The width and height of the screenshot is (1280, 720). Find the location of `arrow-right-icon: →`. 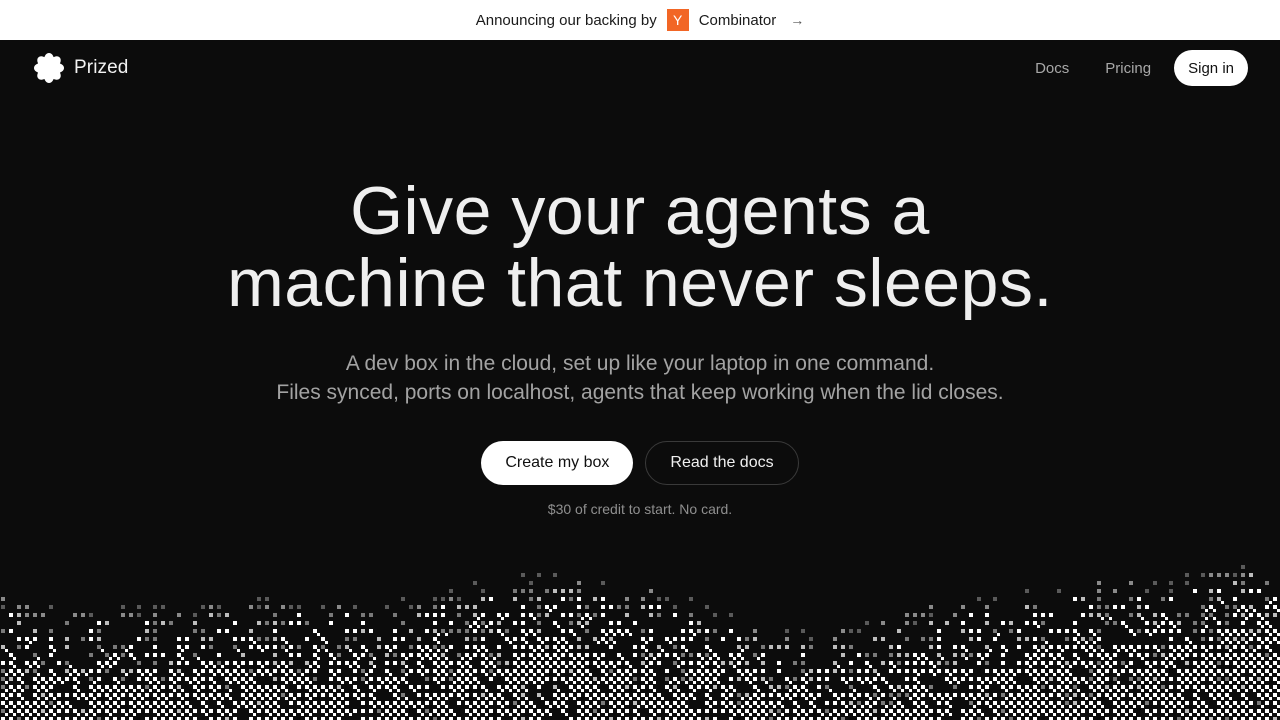

arrow-right-icon: → is located at coordinates (797, 20).